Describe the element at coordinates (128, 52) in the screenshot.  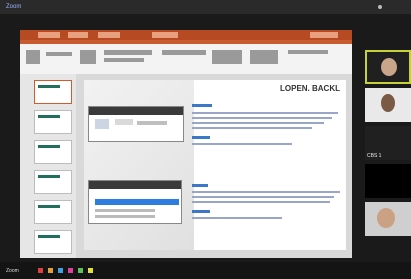
I see `font-group` at that location.